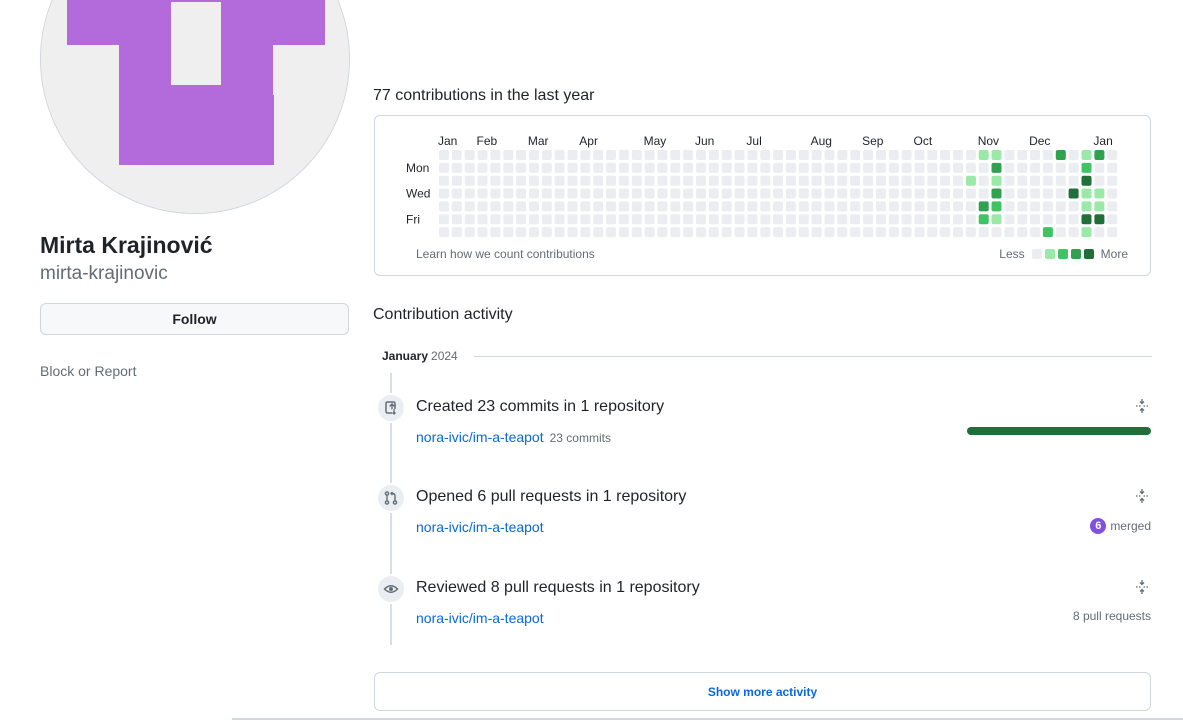 The height and width of the screenshot is (720, 1183). What do you see at coordinates (480, 527) in the screenshot?
I see `repository-link: nora-ivic/im-a-teapot` at bounding box center [480, 527].